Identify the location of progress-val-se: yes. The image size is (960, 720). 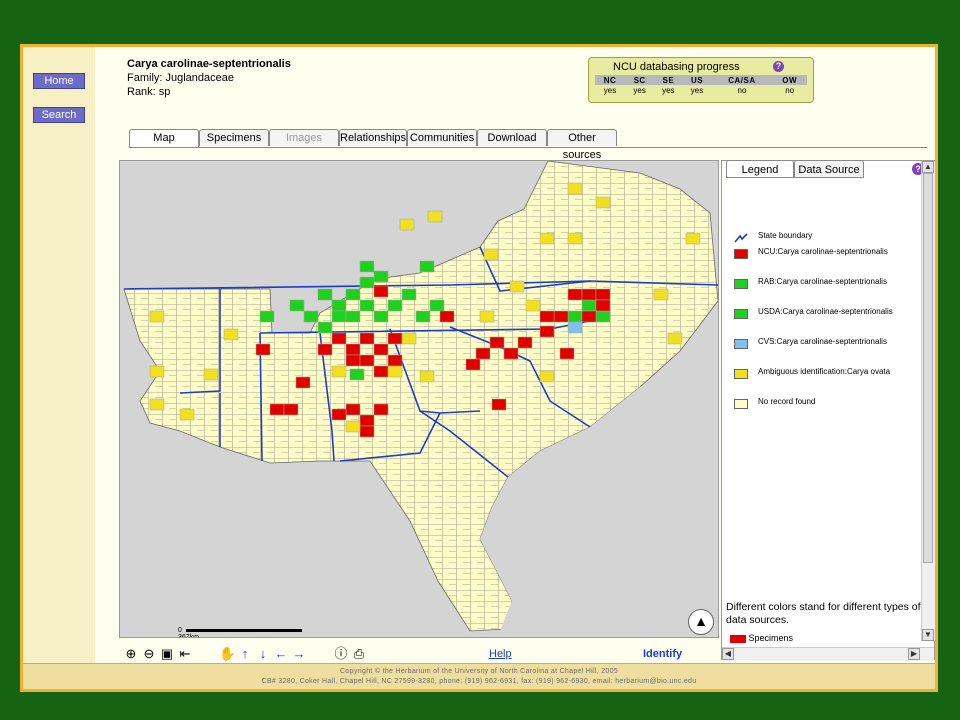
(668, 90).